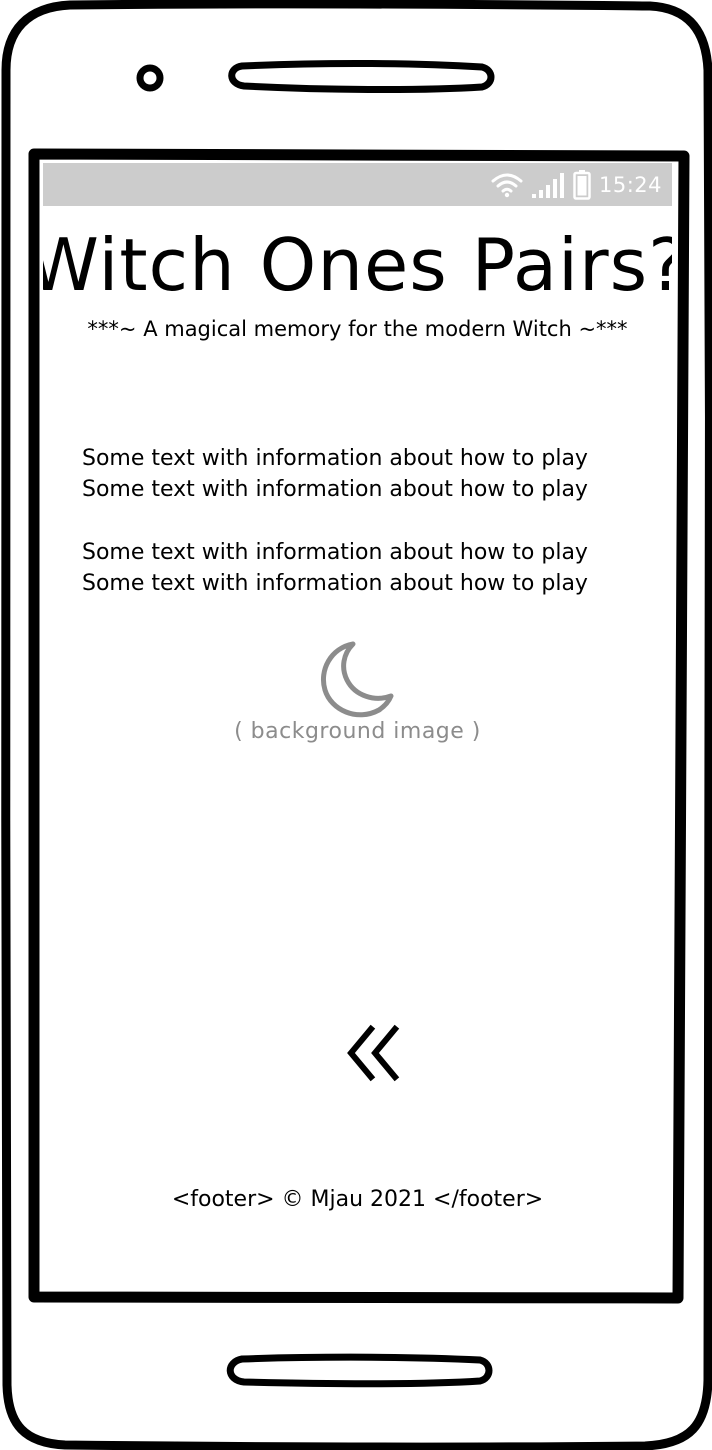  I want to click on signal-icon, so click(547, 185).